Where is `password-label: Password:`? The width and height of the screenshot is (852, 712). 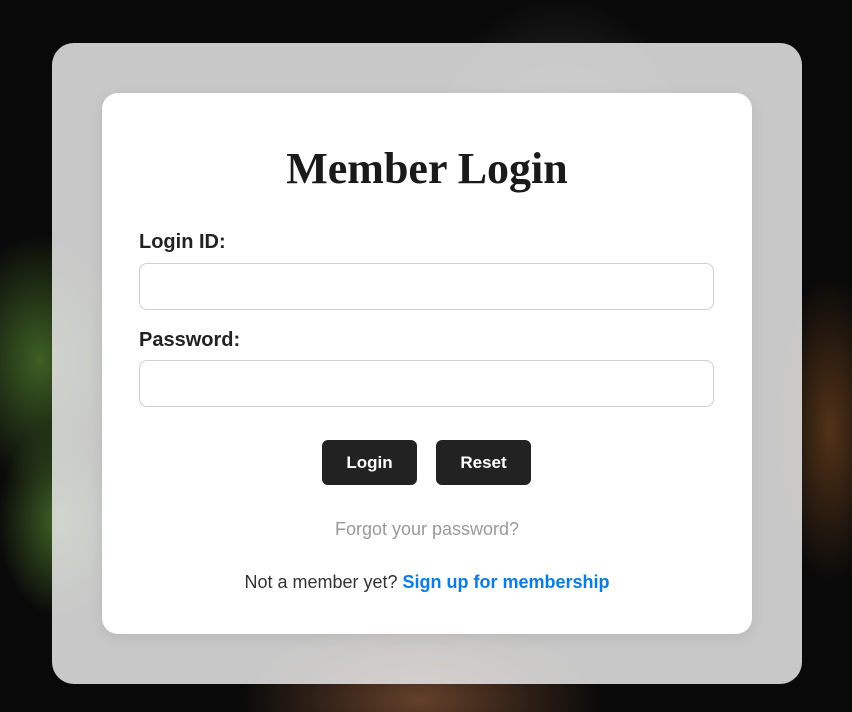
password-label: Password: is located at coordinates (190, 340).